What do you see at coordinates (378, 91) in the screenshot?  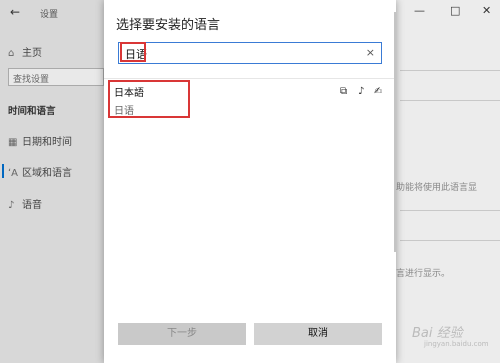 I see `handwriting-icon: ✍` at bounding box center [378, 91].